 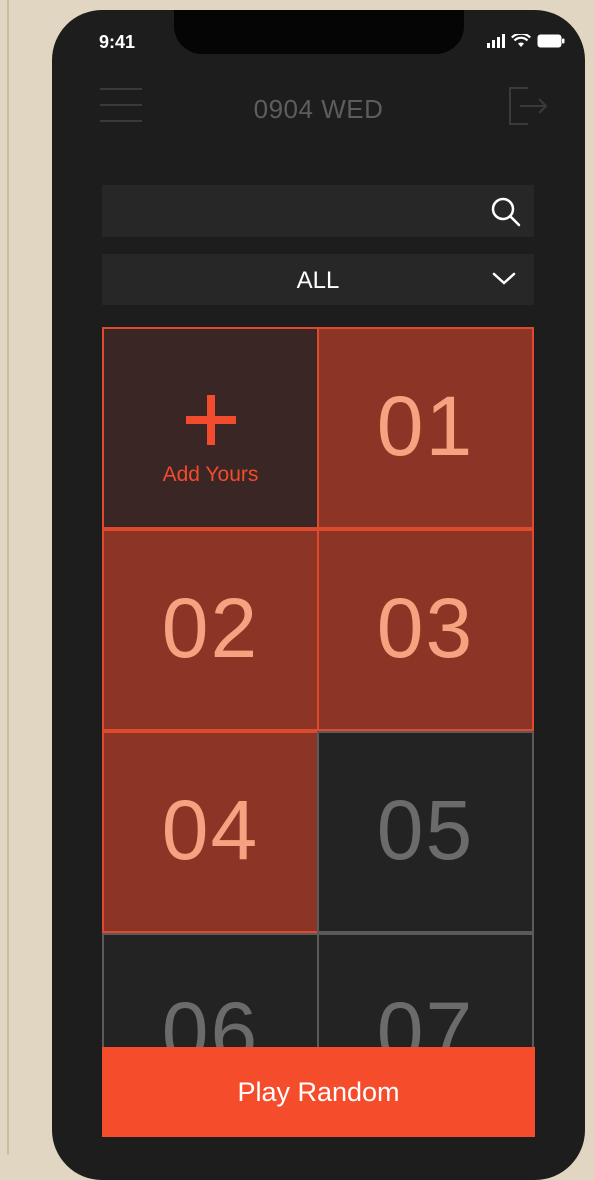 What do you see at coordinates (117, 42) in the screenshot?
I see `status-time: 9:41` at bounding box center [117, 42].